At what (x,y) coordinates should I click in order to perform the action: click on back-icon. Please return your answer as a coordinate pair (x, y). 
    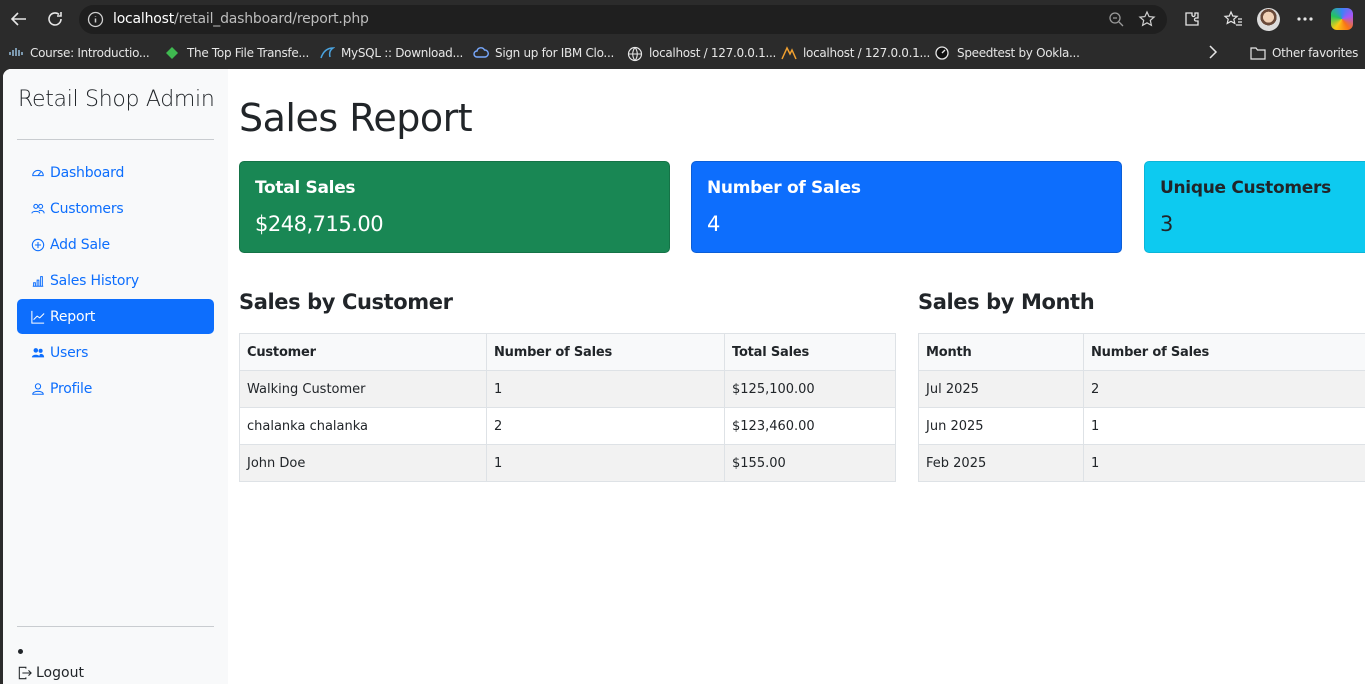
    Looking at the image, I should click on (19, 19).